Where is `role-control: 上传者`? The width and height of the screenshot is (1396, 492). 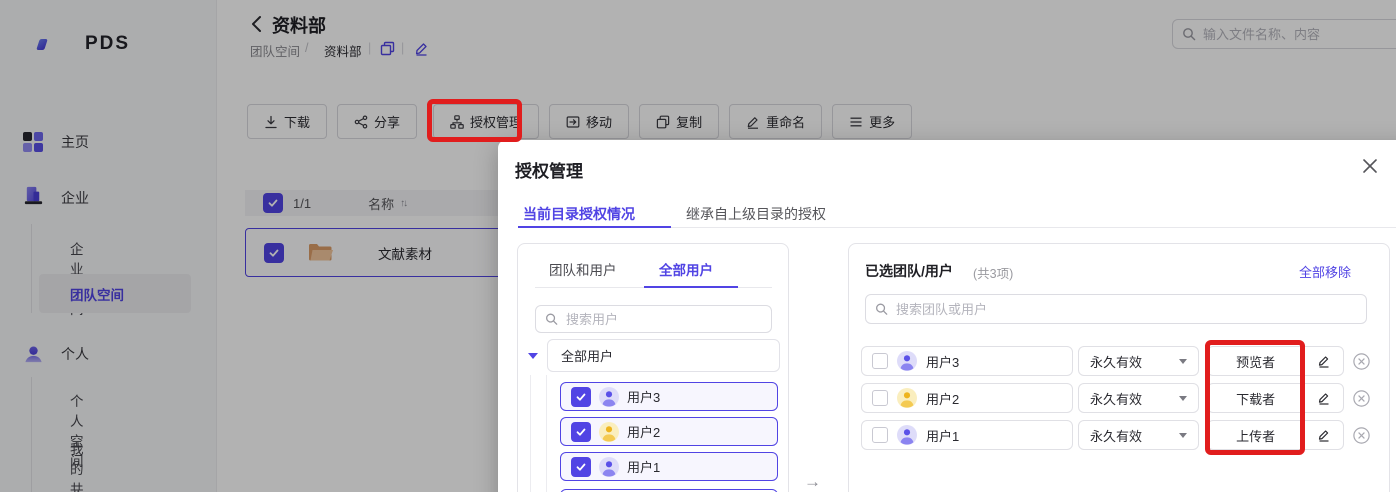 role-control: 上传者 is located at coordinates (1275, 435).